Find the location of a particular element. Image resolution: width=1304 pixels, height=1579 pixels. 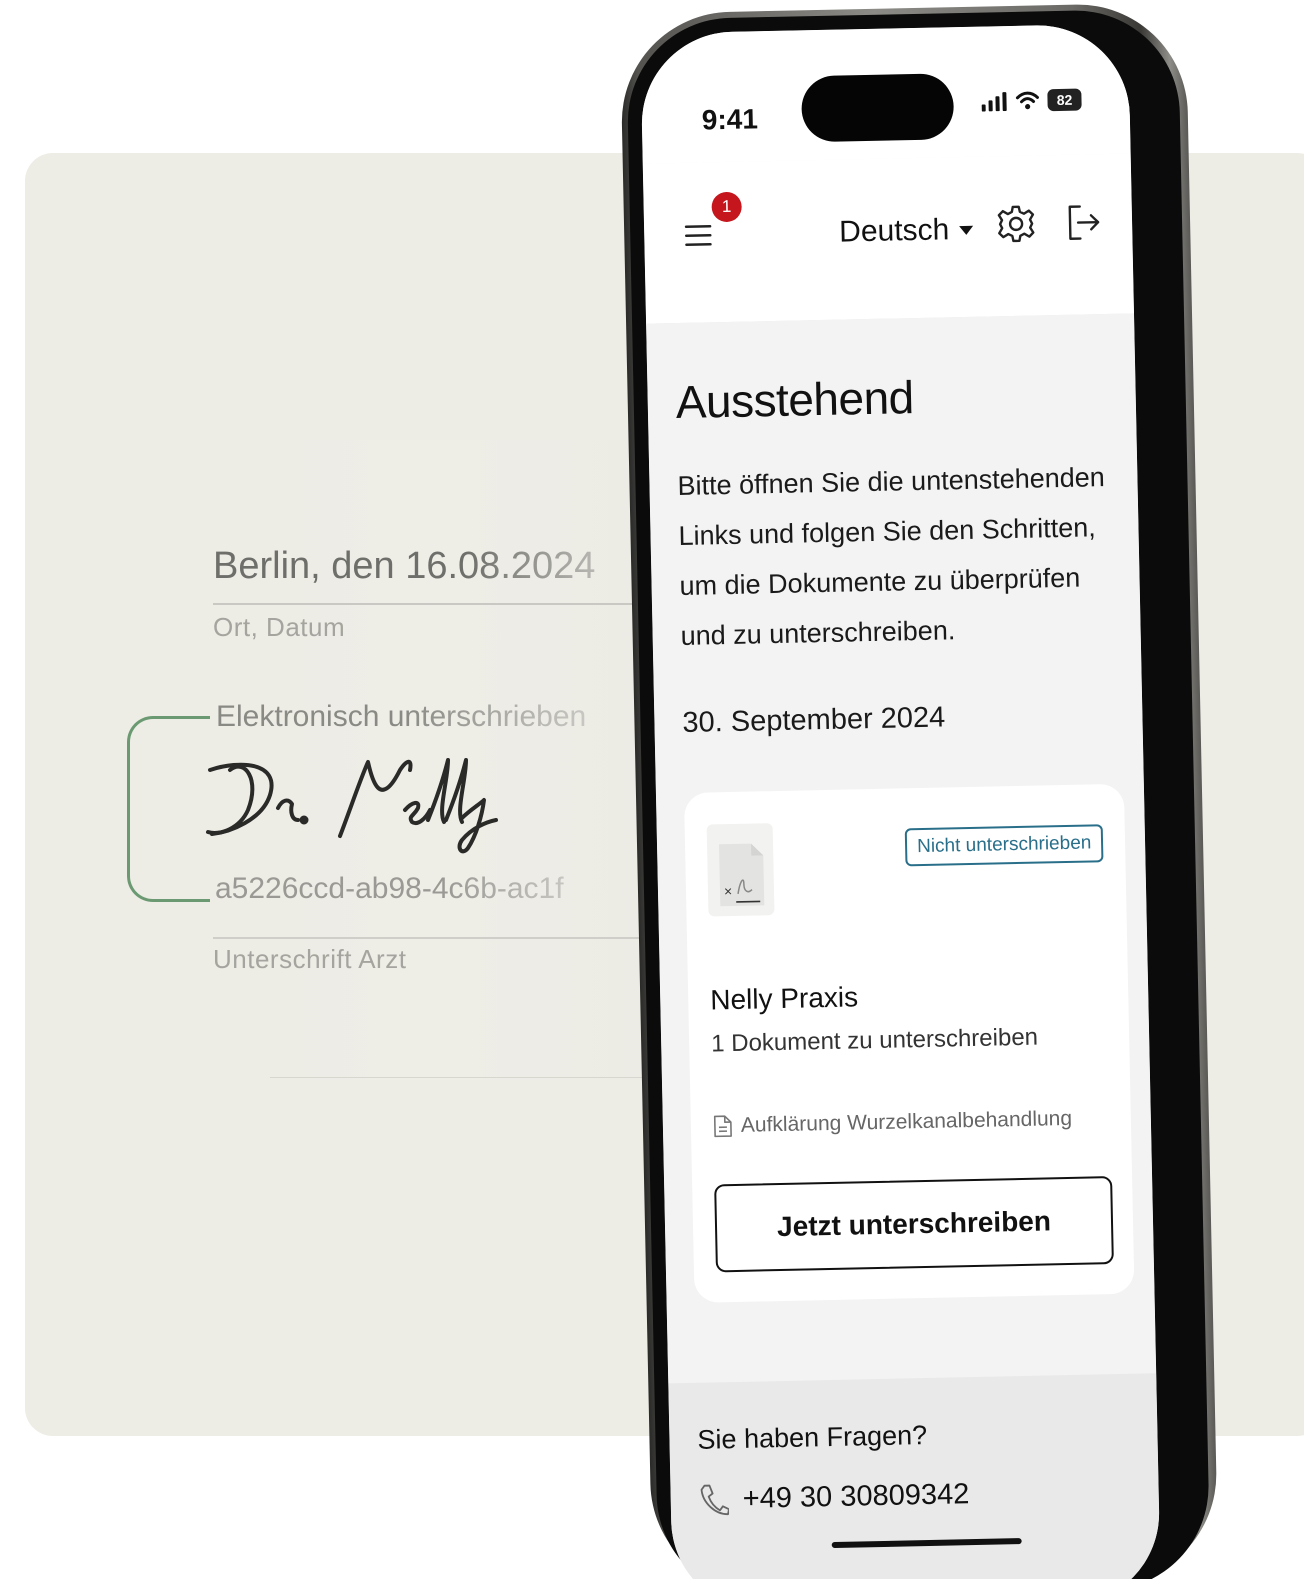

phone-contact-link: +49 30 30809342 is located at coordinates (834, 1497).